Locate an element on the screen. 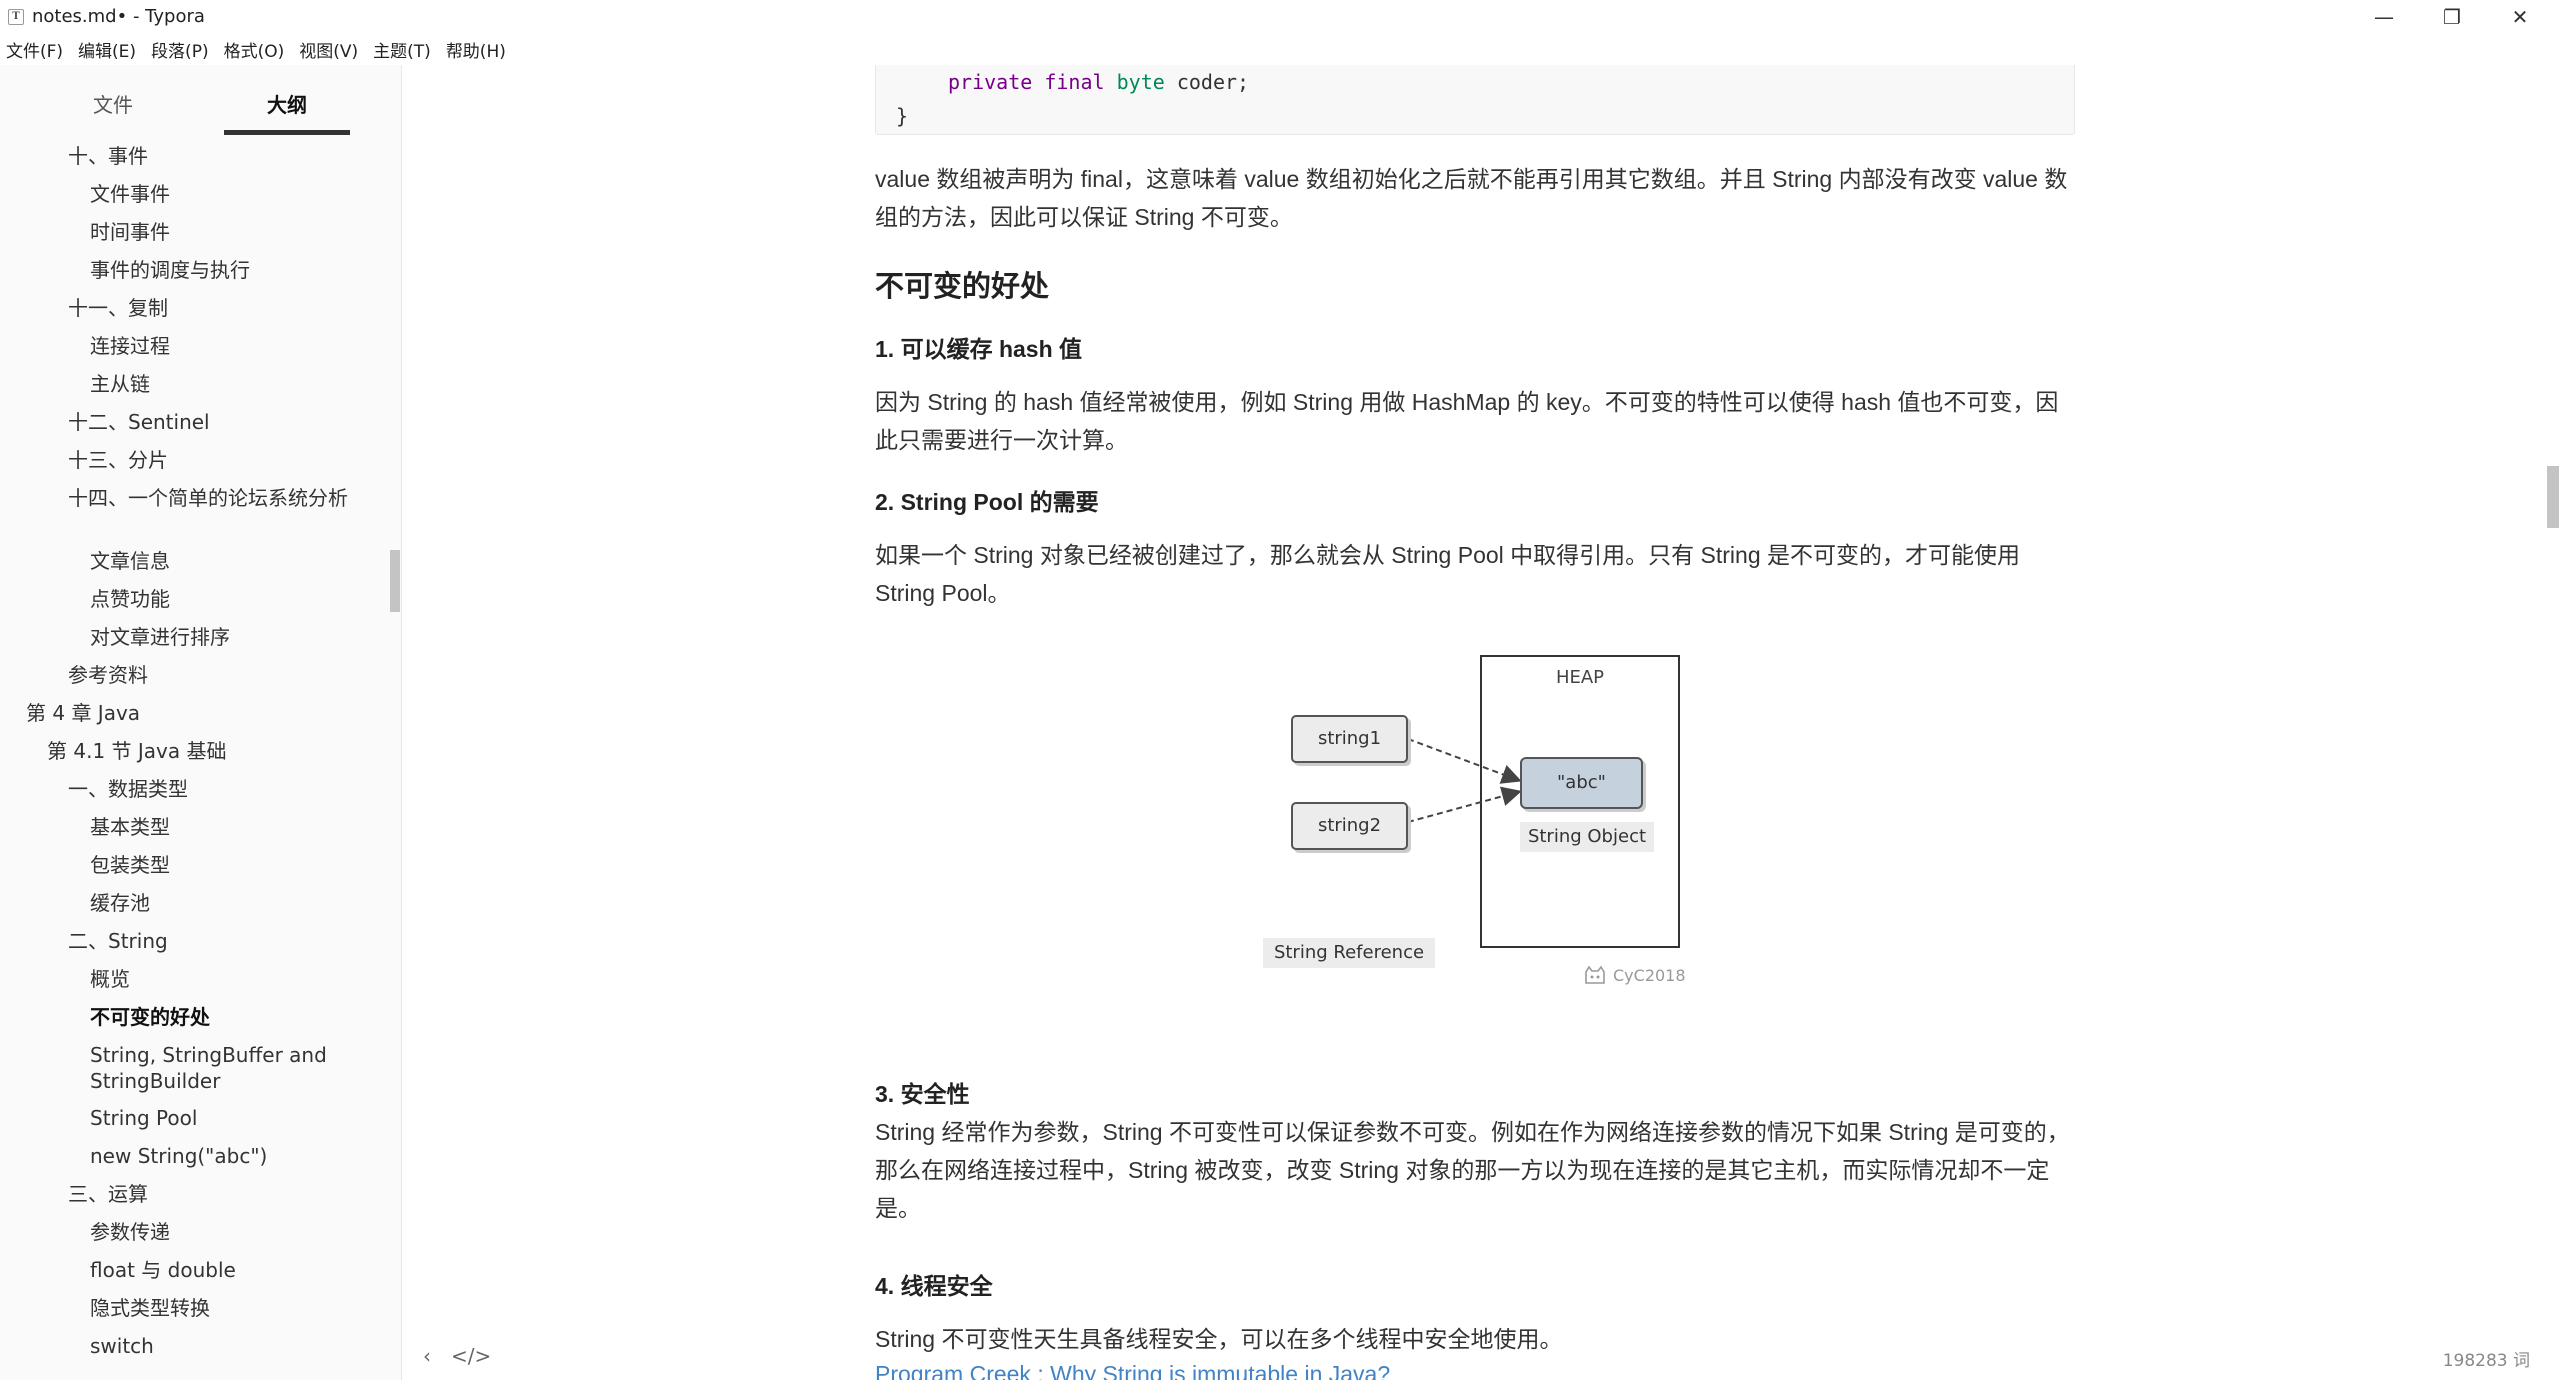 This screenshot has height=1380, width=2560. paragraph-thread-safety: String 不可变性天生具备线程安全，可以在多个线程中安全地使用。 is located at coordinates (1219, 1339).